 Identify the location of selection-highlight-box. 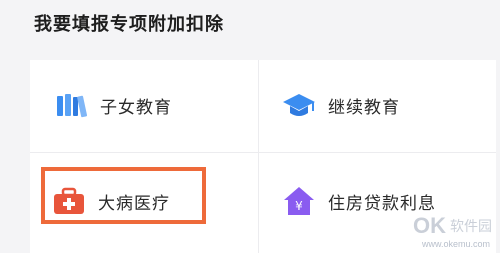
(123, 195).